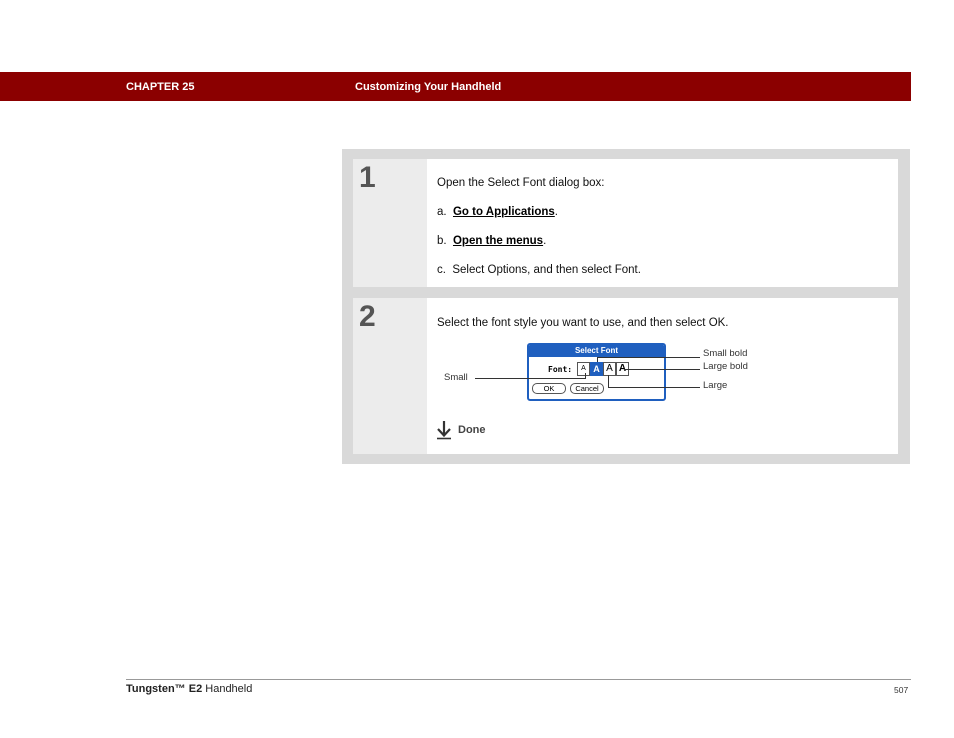 This screenshot has width=954, height=738. Describe the element at coordinates (725, 353) in the screenshot. I see `callout-small-bold: Small bold` at that location.